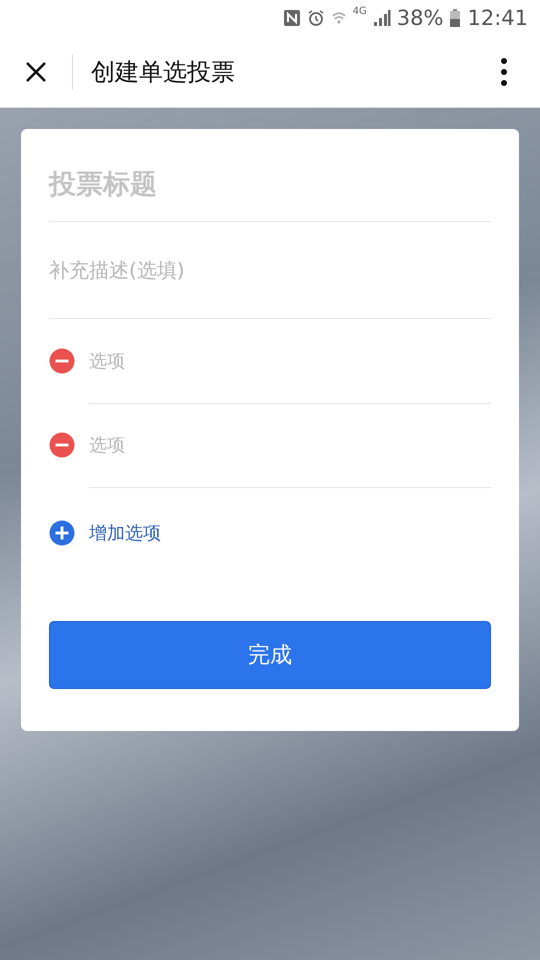 This screenshot has width=540, height=960. Describe the element at coordinates (381, 18) in the screenshot. I see `signal-icon` at that location.